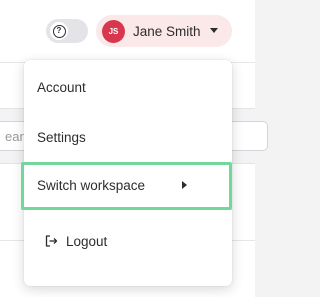 The width and height of the screenshot is (320, 297). I want to click on menu-item-switch-workspace: Switch workspace, so click(126, 186).